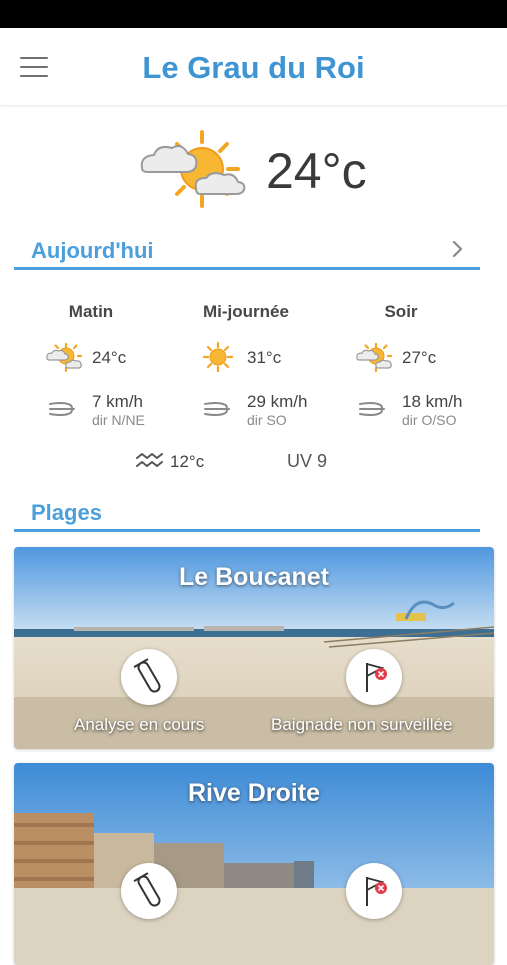 The image size is (507, 965). Describe the element at coordinates (458, 249) in the screenshot. I see `chevron-right-icon` at that location.